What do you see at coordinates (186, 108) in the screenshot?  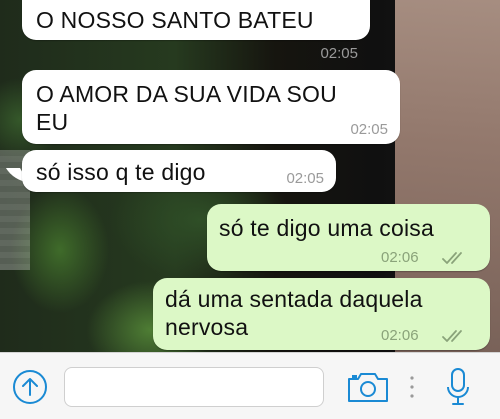 I see `message-text: O AMOR DA SUA VIDA SOU EU` at bounding box center [186, 108].